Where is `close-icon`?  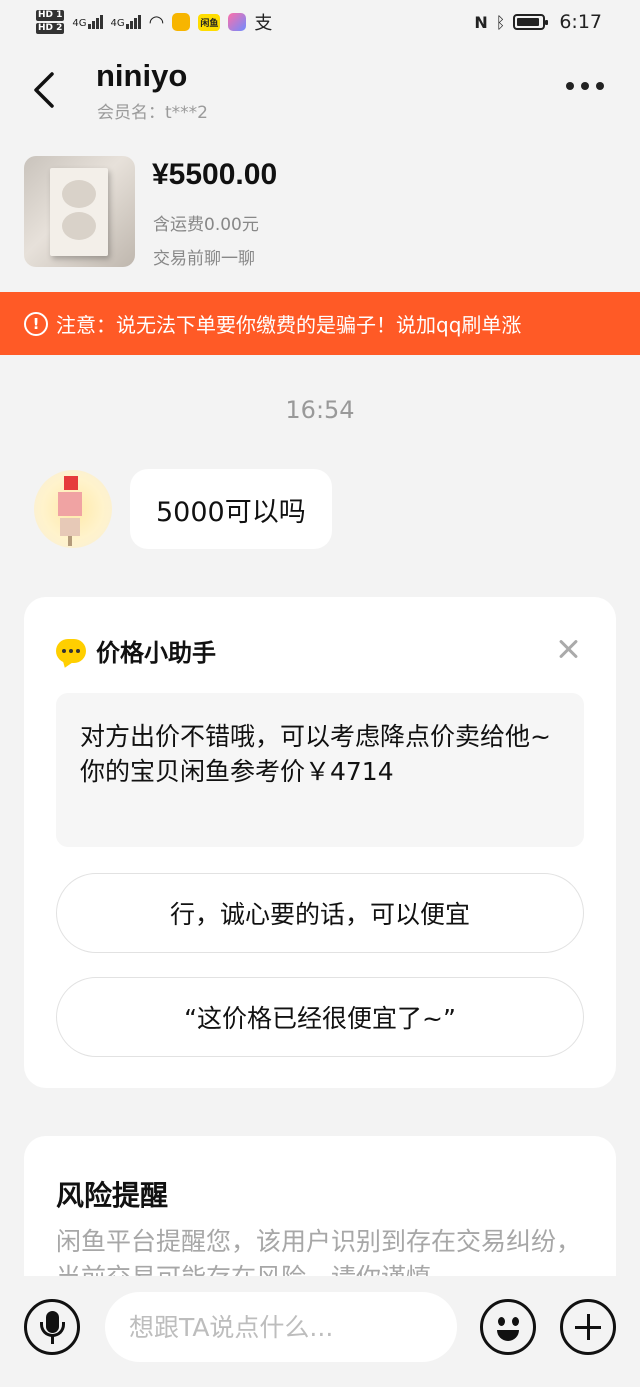 close-icon is located at coordinates (568, 649).